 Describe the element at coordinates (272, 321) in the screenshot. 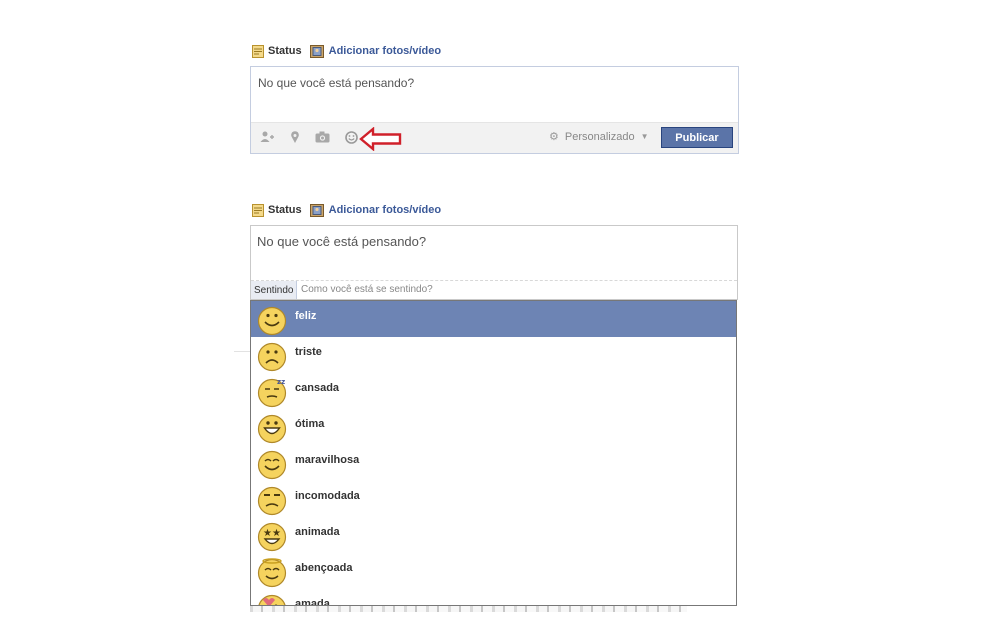

I see `happy-face-icon` at that location.